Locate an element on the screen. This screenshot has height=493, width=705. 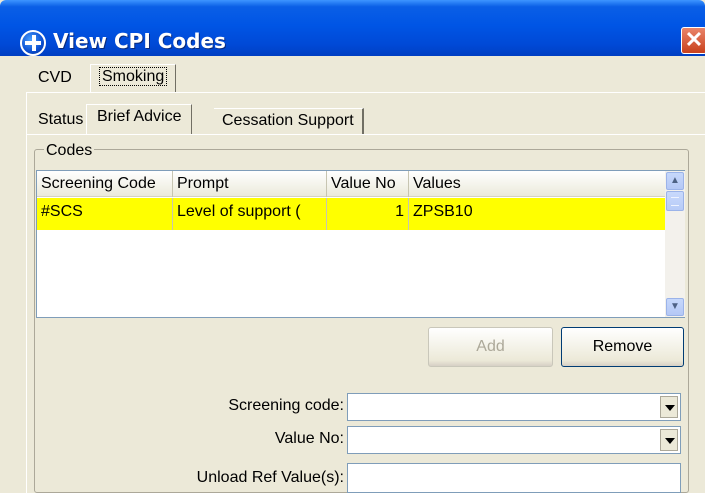
cell-values: ZPSB10 is located at coordinates (443, 211).